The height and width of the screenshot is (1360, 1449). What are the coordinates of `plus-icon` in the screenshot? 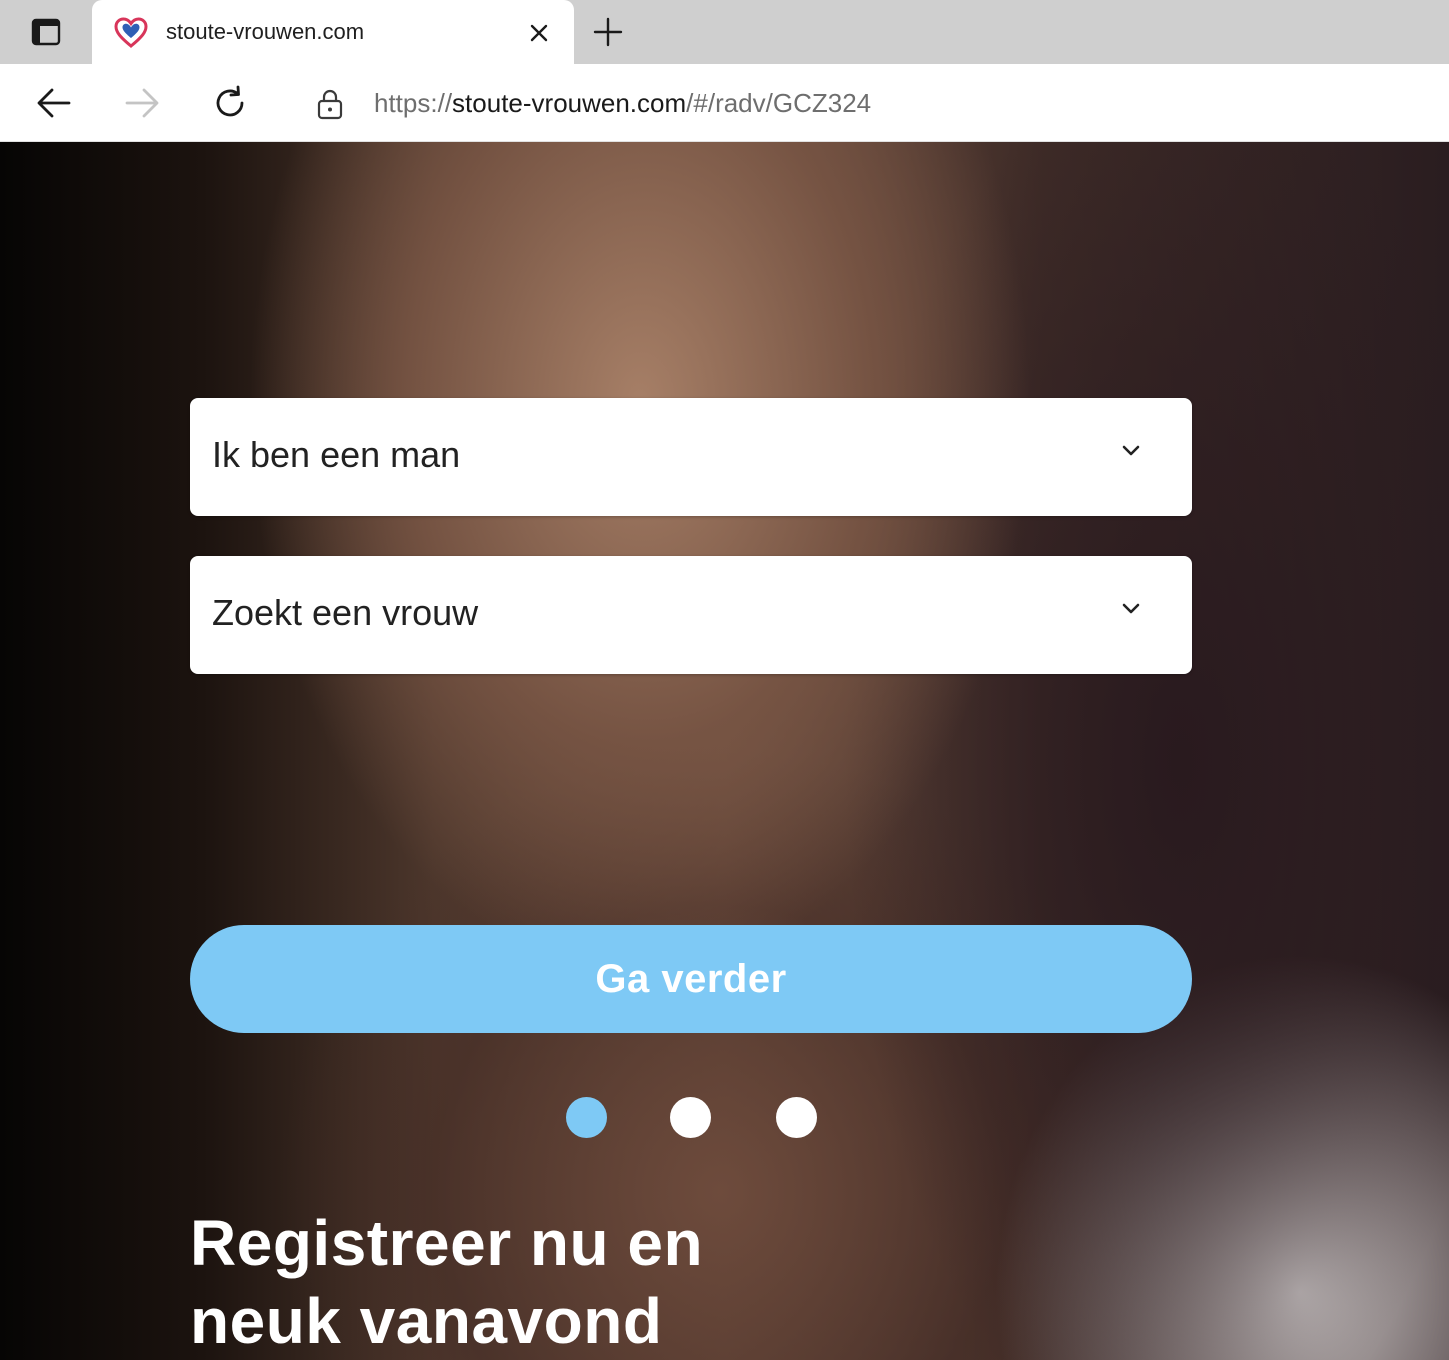 It's located at (608, 32).